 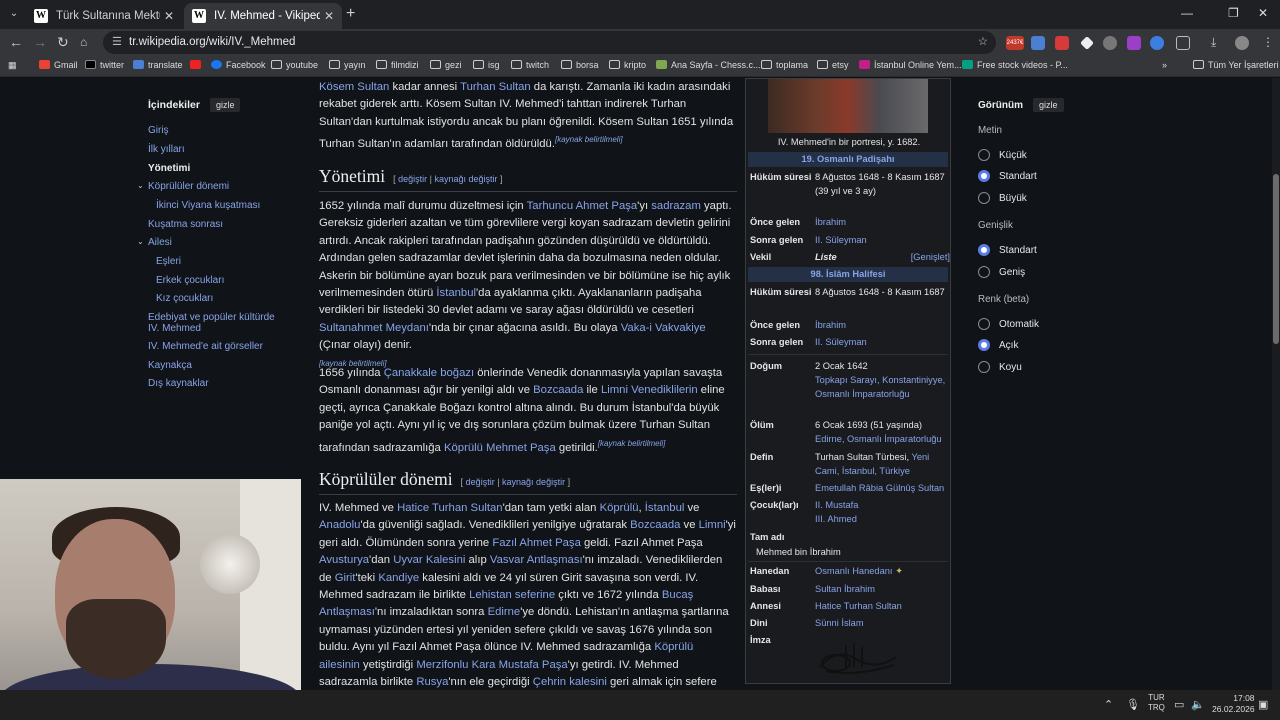 I want to click on adblock-icon, so click(x=1062, y=43).